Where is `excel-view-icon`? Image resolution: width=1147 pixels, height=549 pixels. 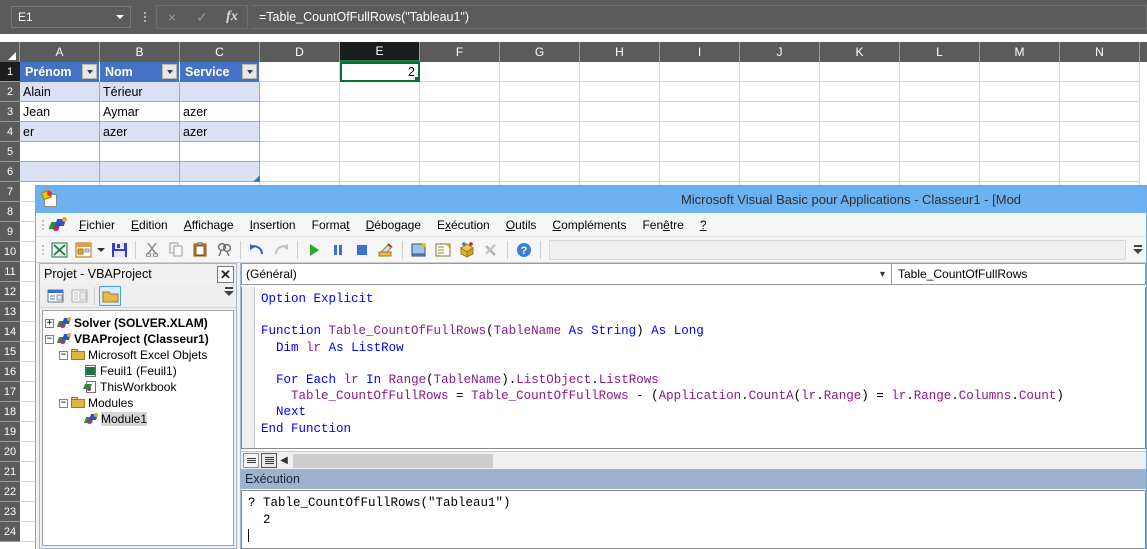
excel-view-icon is located at coordinates (59, 250).